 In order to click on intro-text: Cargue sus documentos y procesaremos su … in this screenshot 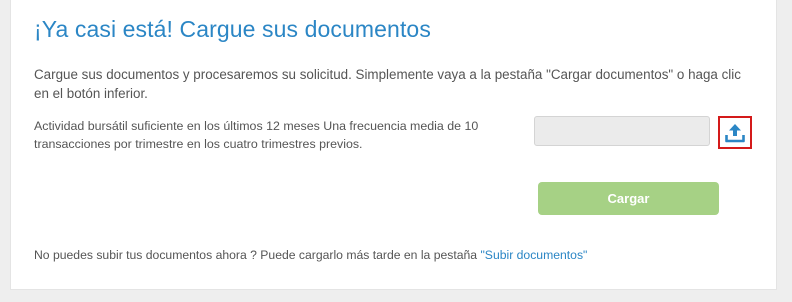, I will do `click(387, 84)`.